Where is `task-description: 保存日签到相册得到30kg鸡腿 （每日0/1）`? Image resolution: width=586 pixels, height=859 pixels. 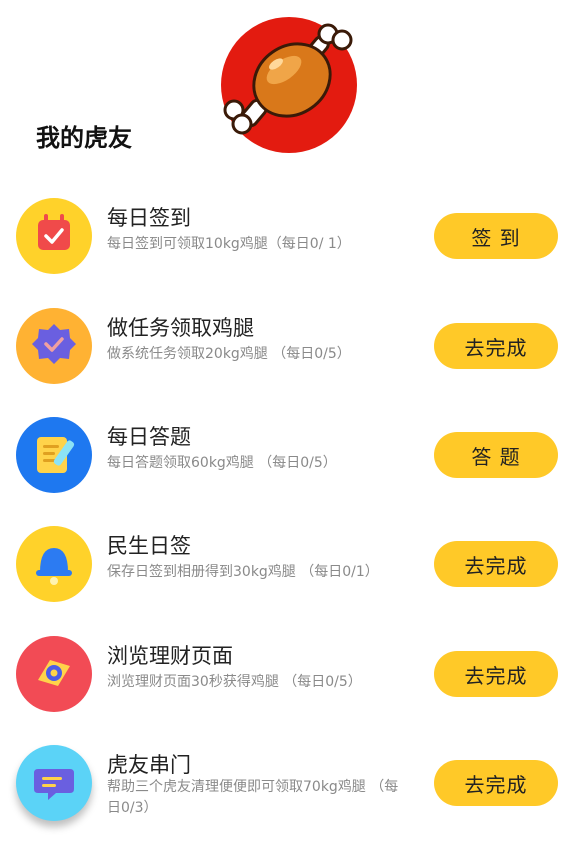 task-description: 保存日签到相册得到30kg鸡腿 （每日0/1） is located at coordinates (243, 572).